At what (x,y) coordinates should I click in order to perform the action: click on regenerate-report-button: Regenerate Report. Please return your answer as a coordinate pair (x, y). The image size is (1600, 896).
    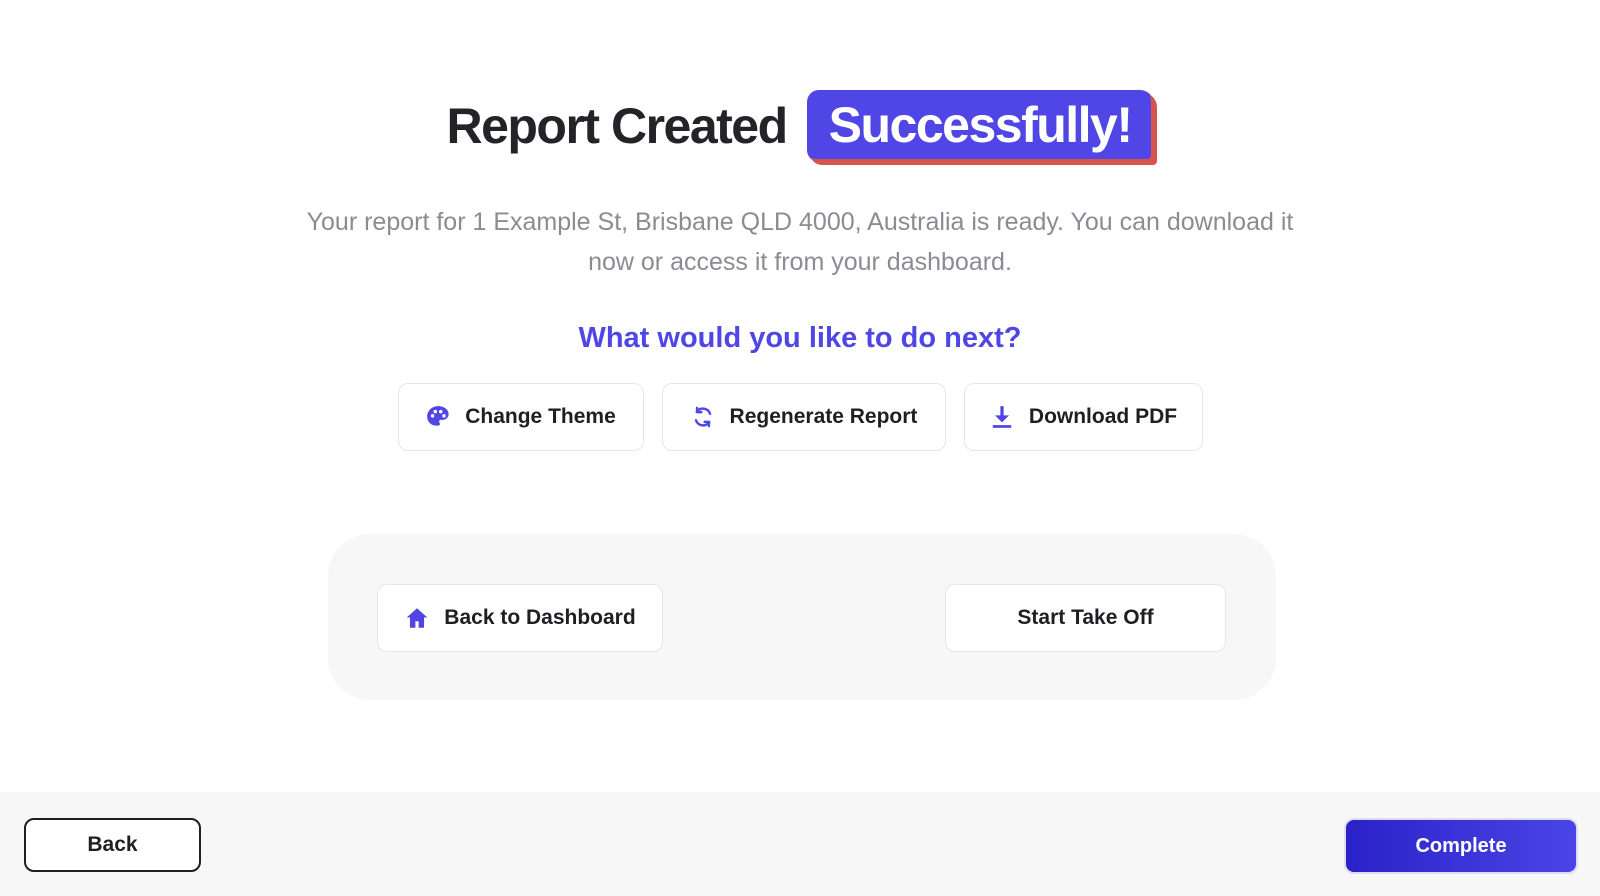
    Looking at the image, I should click on (803, 417).